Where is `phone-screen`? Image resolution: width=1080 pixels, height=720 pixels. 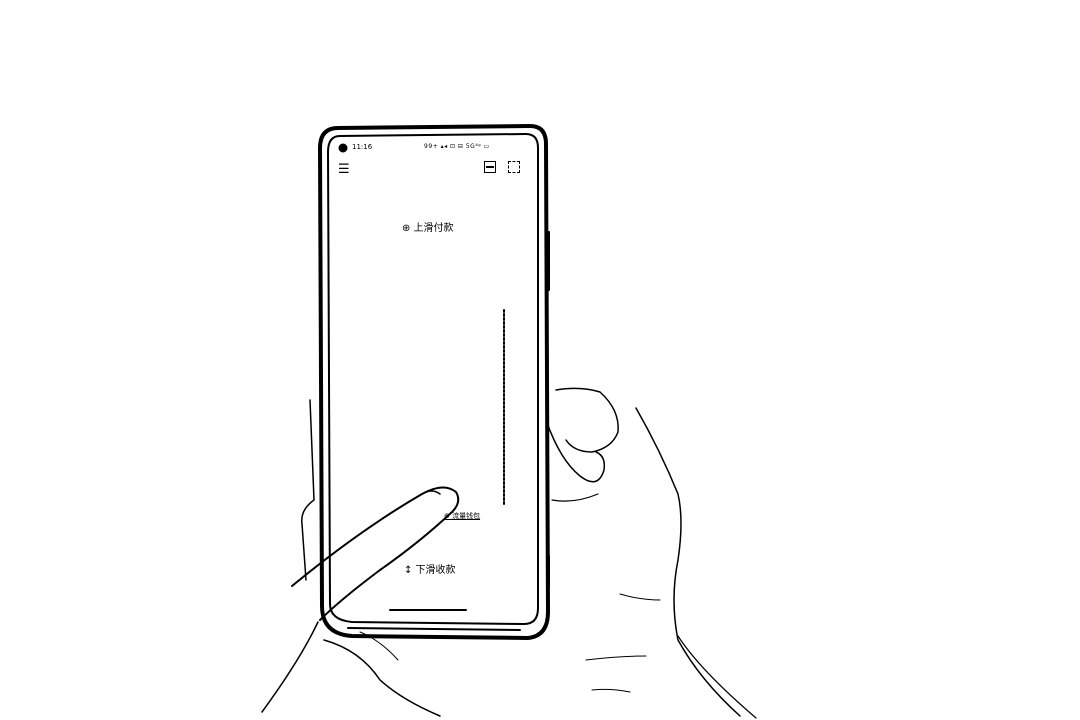 phone-screen is located at coordinates (433, 379).